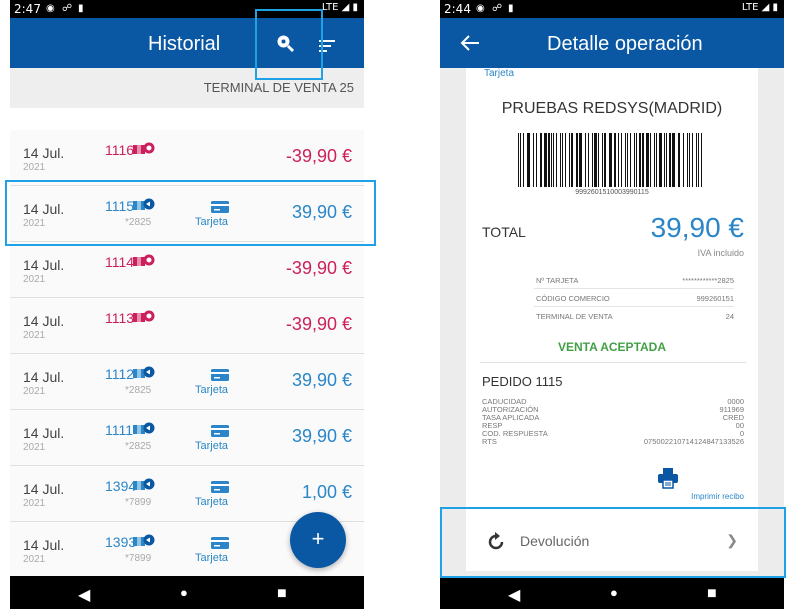 Image resolution: width=786 pixels, height=609 pixels. Describe the element at coordinates (187, 438) in the screenshot. I see `table-row: 14 Jul. 2021 1111 *2825 Tarjeta 39,90 €` at that location.